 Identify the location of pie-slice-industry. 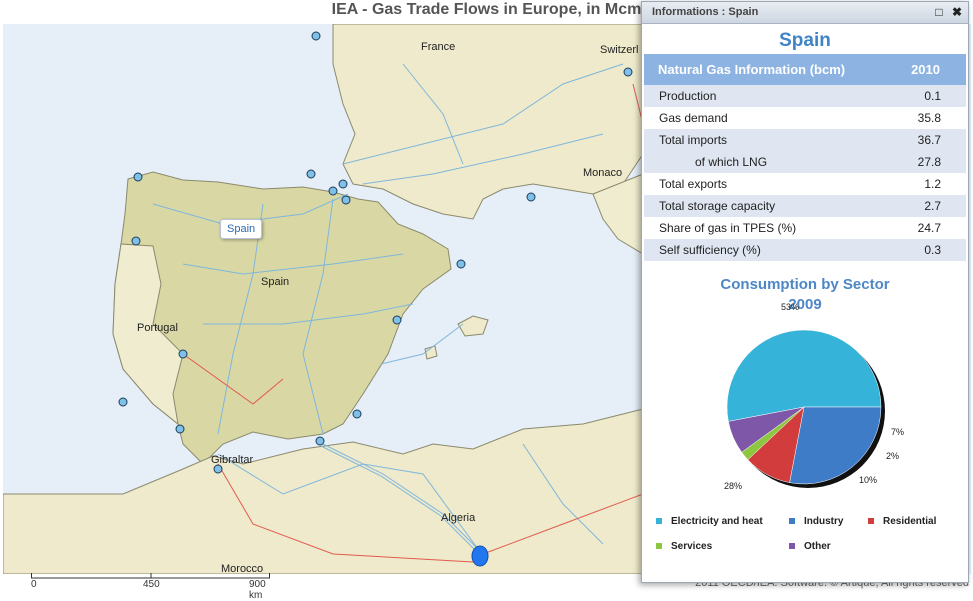
(835, 445).